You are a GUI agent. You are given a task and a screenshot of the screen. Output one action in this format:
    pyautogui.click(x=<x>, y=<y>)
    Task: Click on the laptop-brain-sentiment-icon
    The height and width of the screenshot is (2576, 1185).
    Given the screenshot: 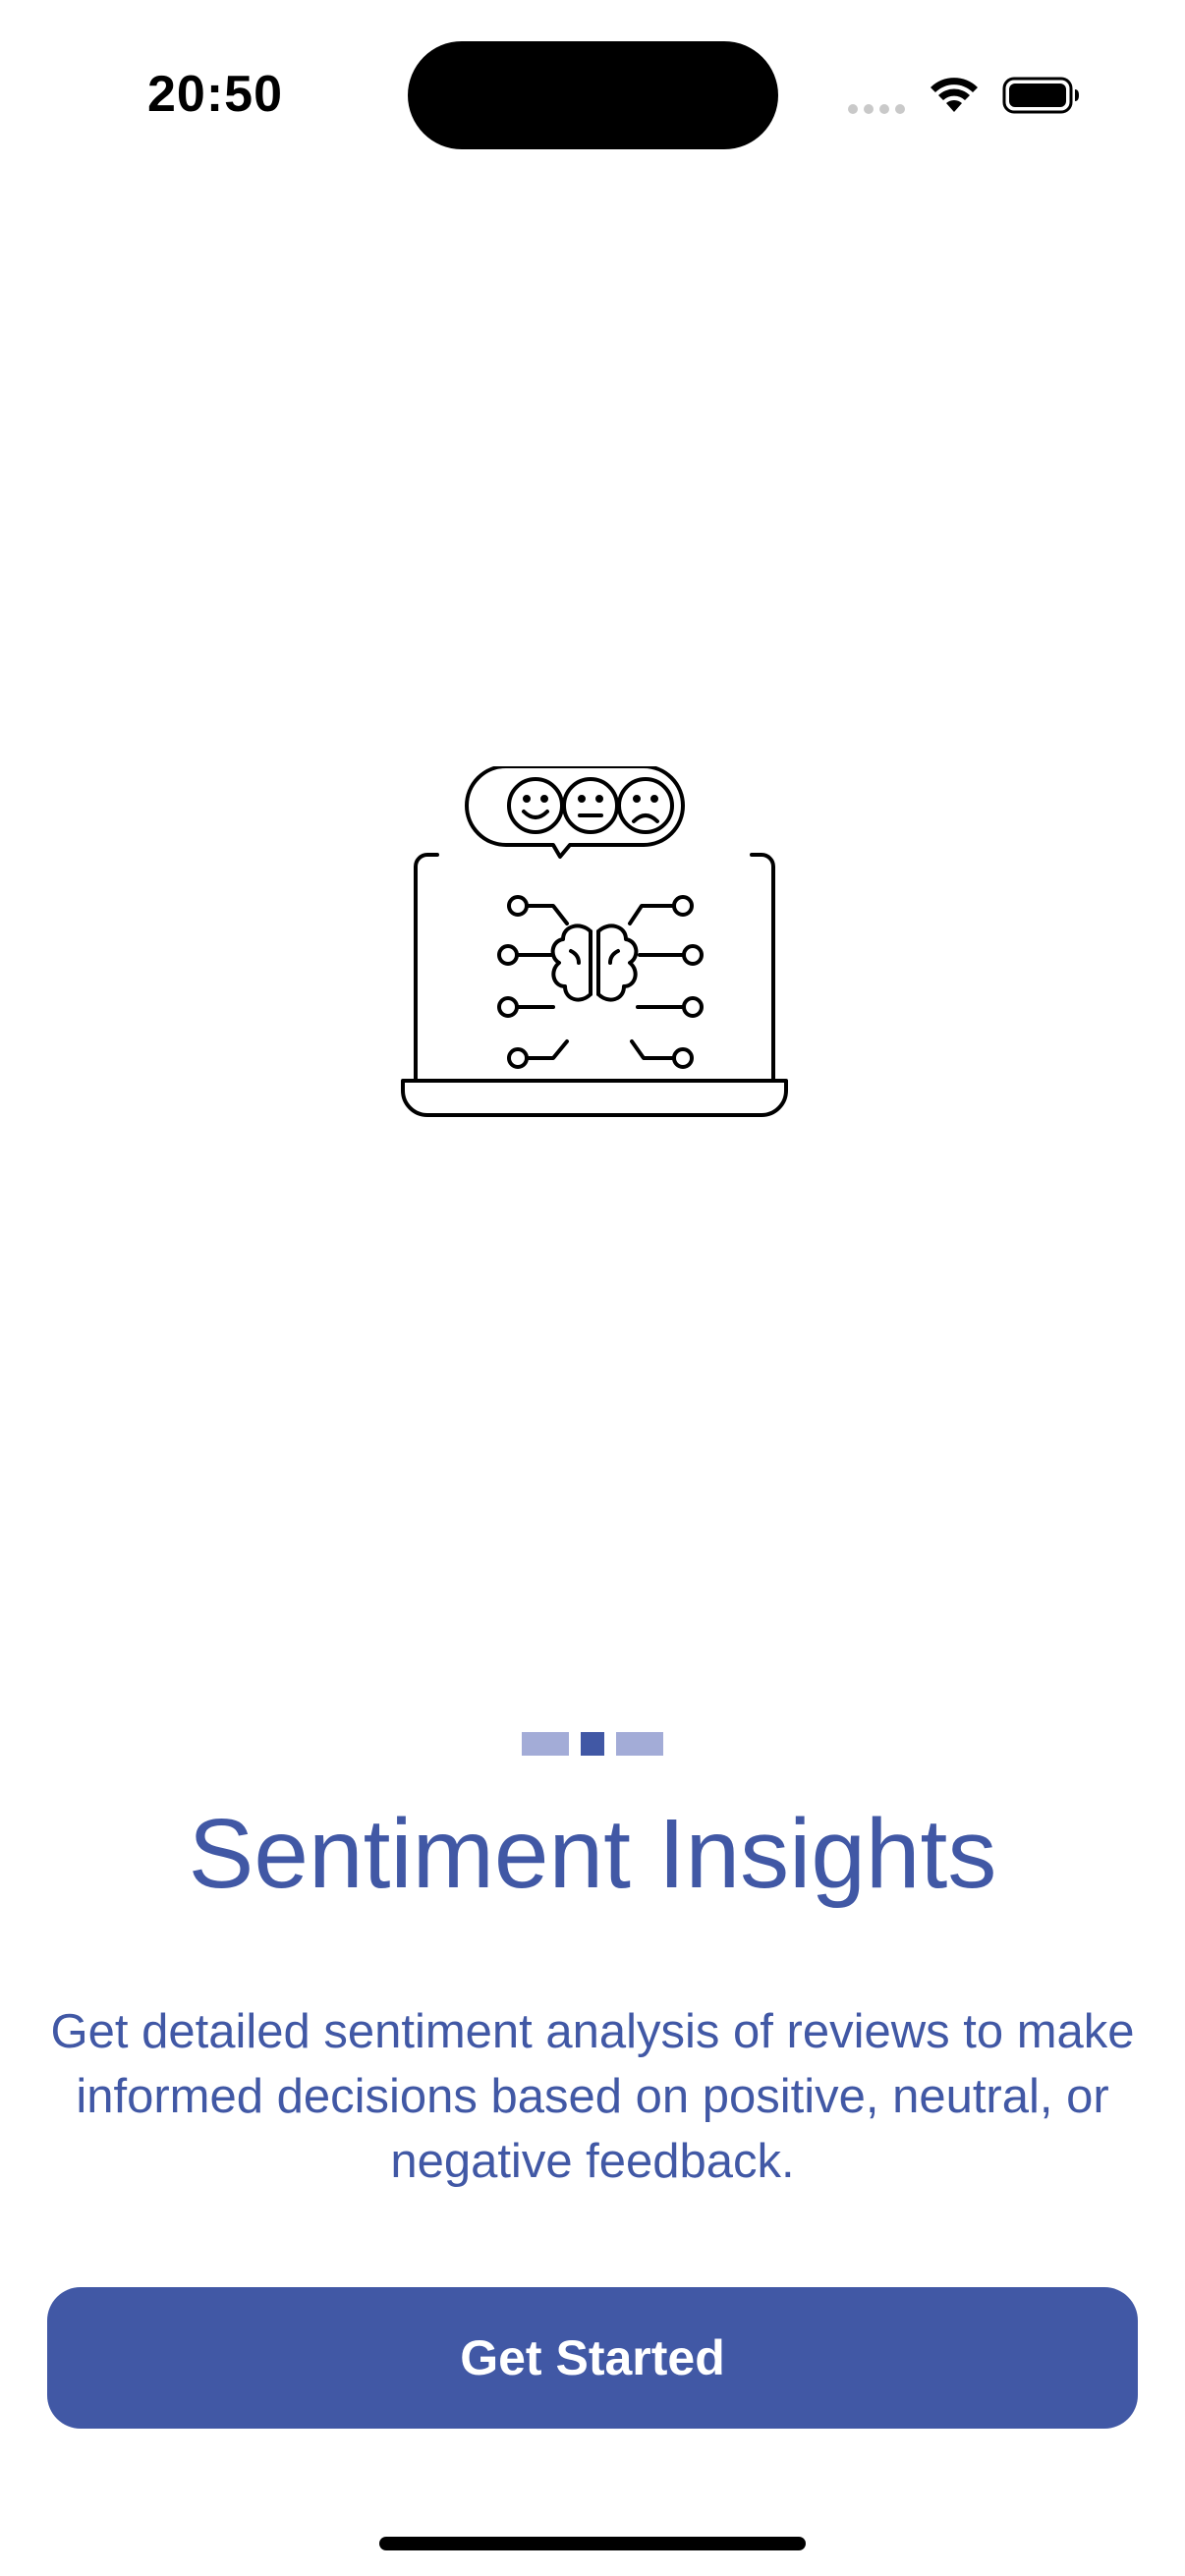 What is the action you would take?
    pyautogui.click(x=594, y=941)
    